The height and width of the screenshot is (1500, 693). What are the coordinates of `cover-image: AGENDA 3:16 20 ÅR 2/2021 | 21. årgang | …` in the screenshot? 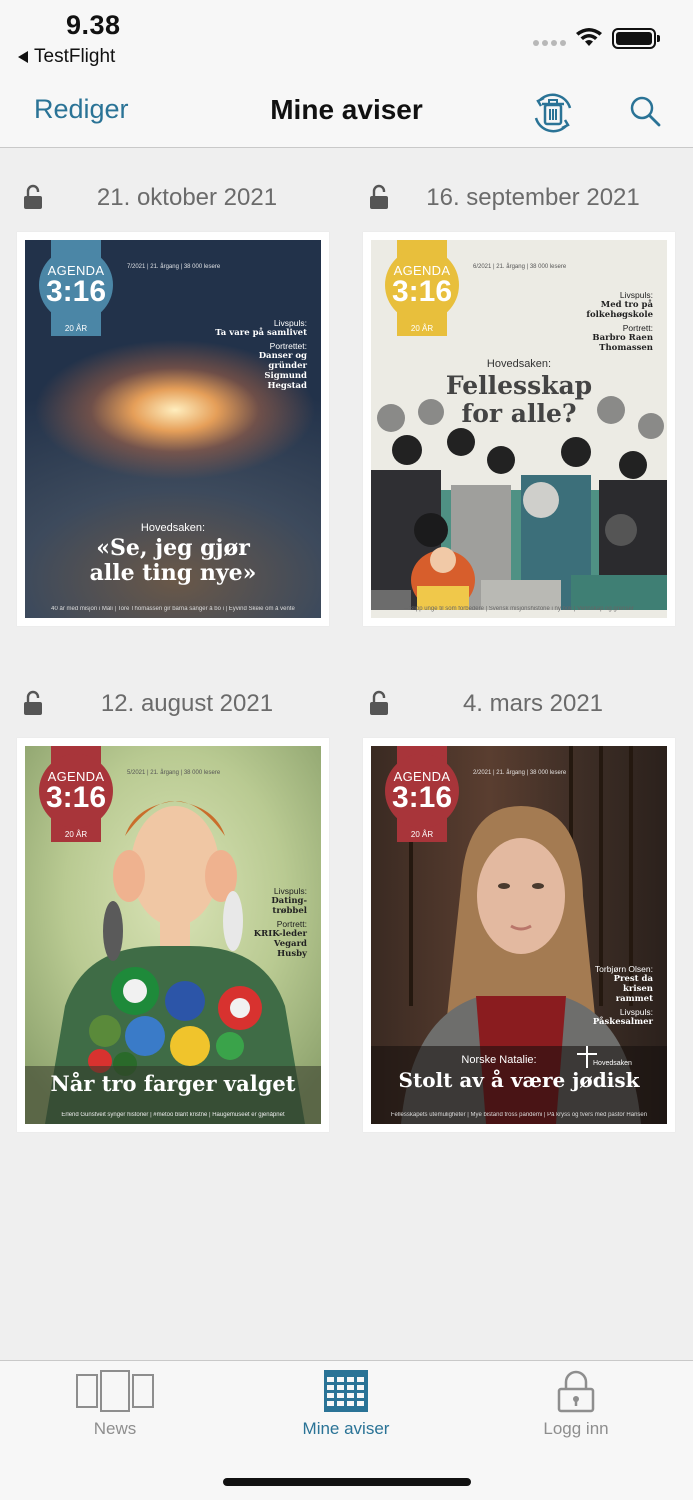 It's located at (519, 935).